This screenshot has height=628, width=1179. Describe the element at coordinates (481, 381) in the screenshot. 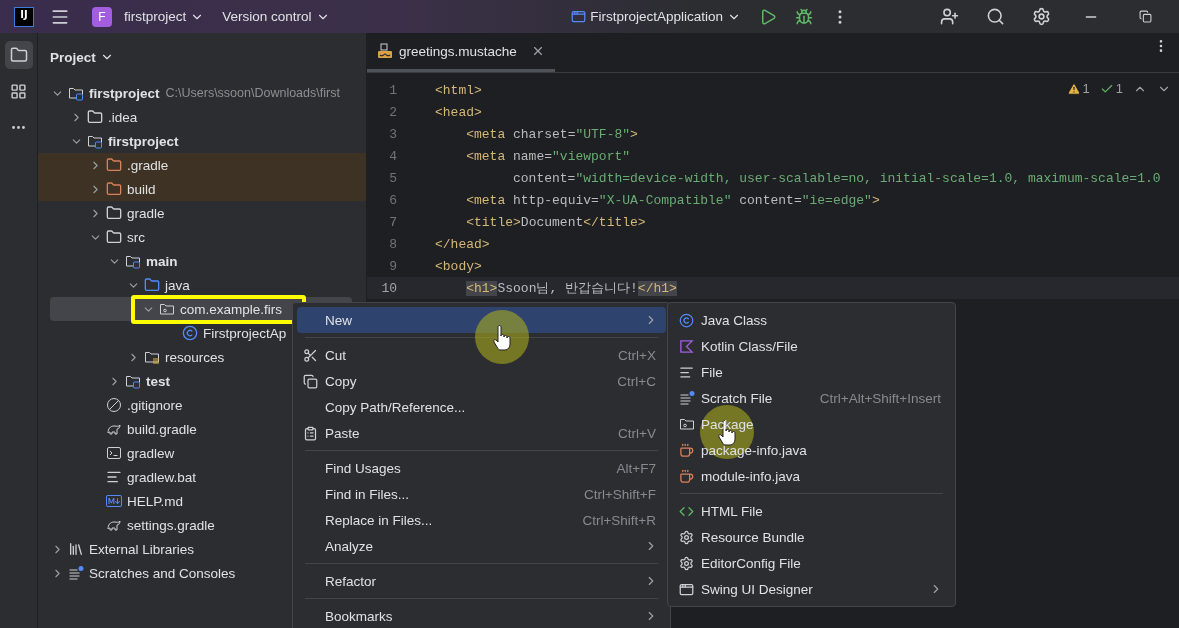

I see `menu-item: Copy Ctrl+C` at that location.